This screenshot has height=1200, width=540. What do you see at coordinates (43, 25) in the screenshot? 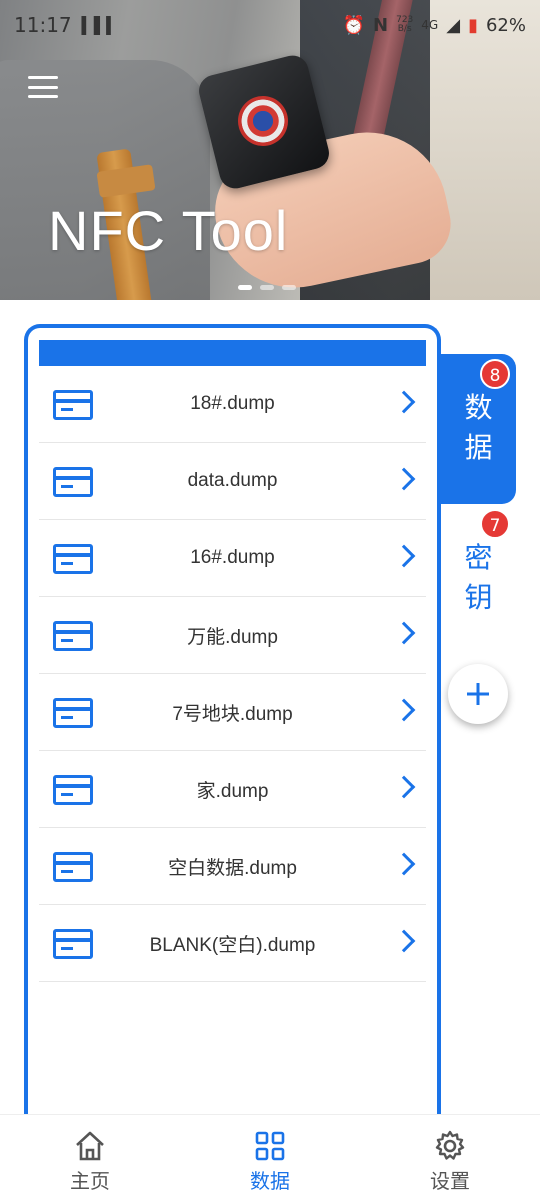
I see `status-time: 11:17` at bounding box center [43, 25].